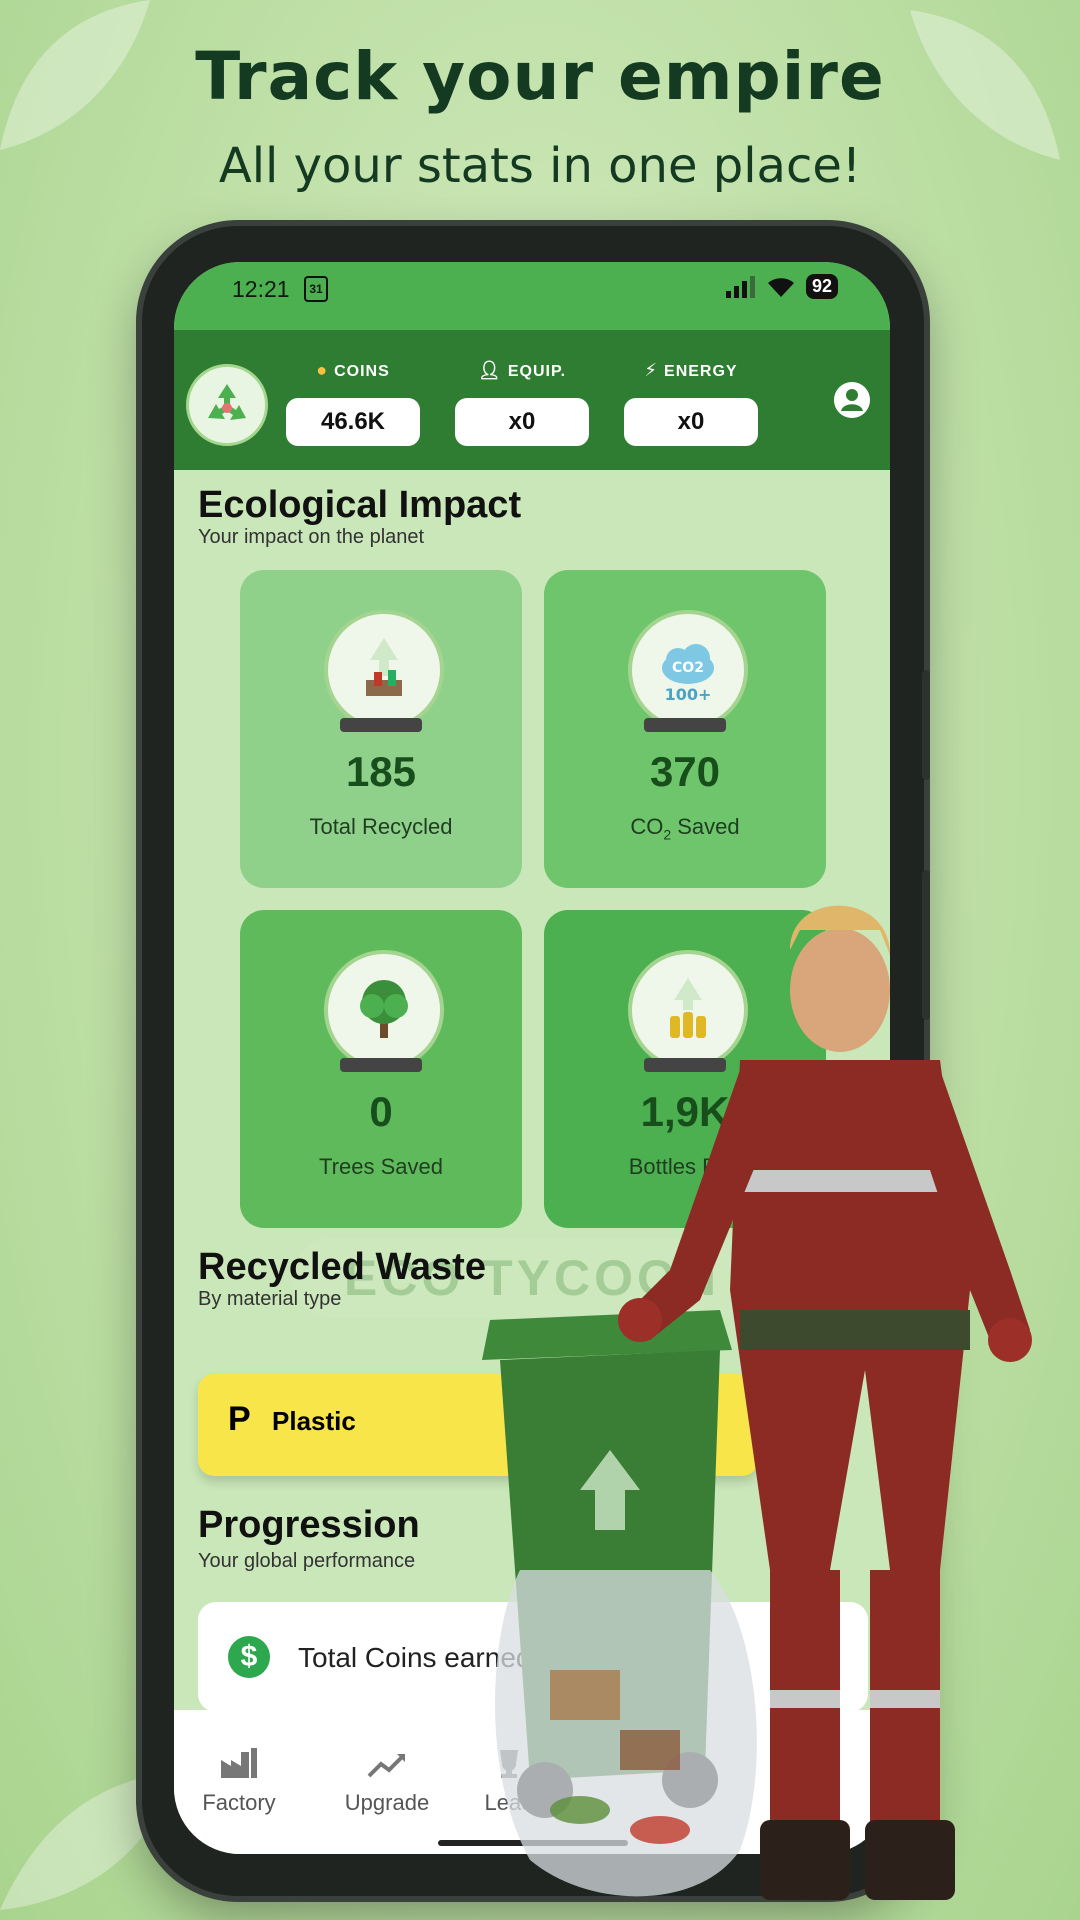 The width and height of the screenshot is (1080, 1920). What do you see at coordinates (342, 1267) in the screenshot?
I see `recycled-title: Recycled Waste` at bounding box center [342, 1267].